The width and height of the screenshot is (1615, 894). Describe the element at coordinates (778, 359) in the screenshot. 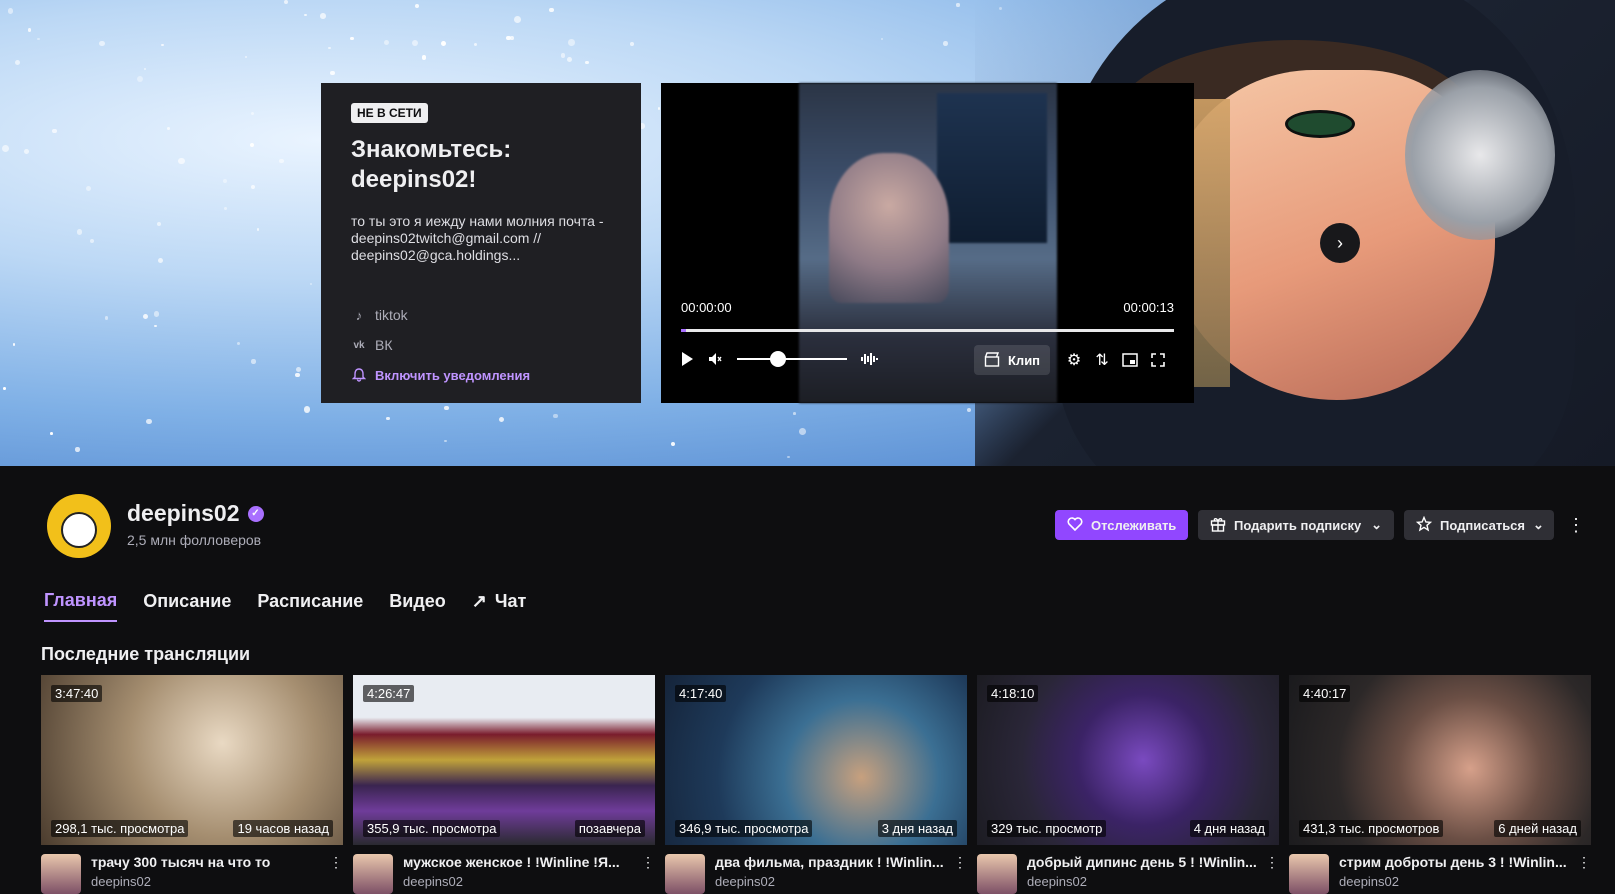

I see `volume-knob` at that location.